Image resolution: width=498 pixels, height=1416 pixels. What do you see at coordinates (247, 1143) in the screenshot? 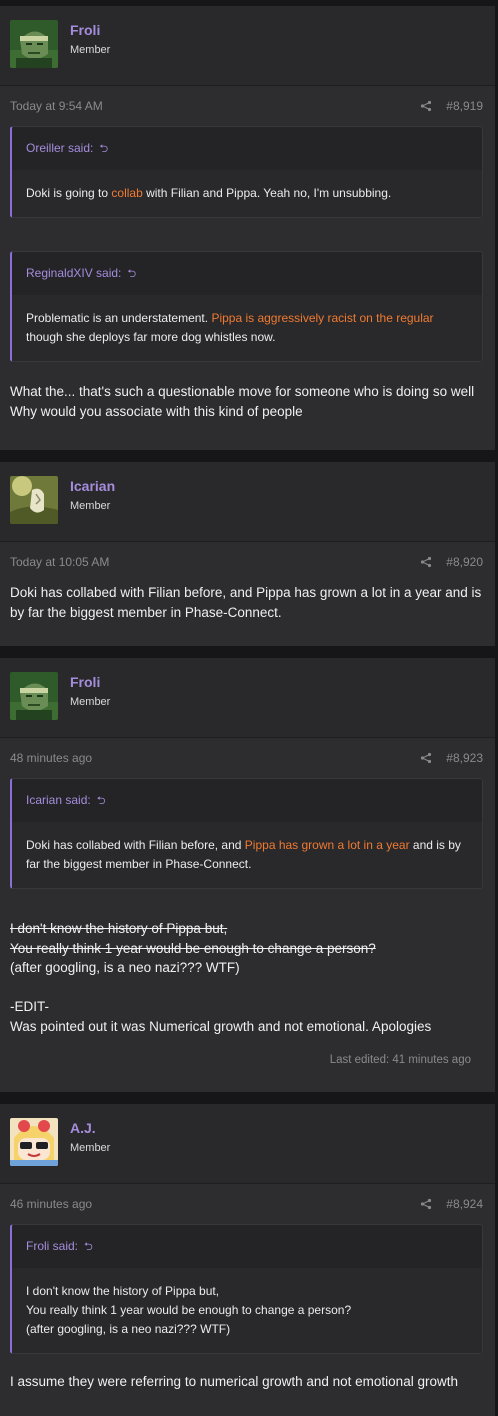
I see `post-header: A.J. Member` at bounding box center [247, 1143].